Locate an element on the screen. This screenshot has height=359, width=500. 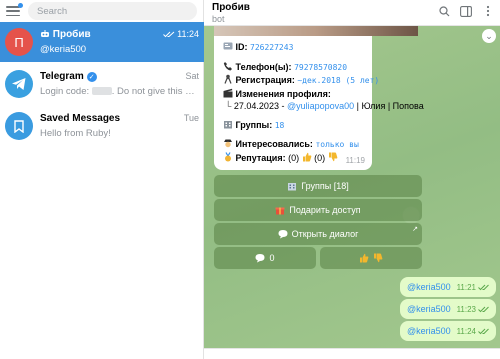
interested-label: Интересовались: is located at coordinates (274, 144).